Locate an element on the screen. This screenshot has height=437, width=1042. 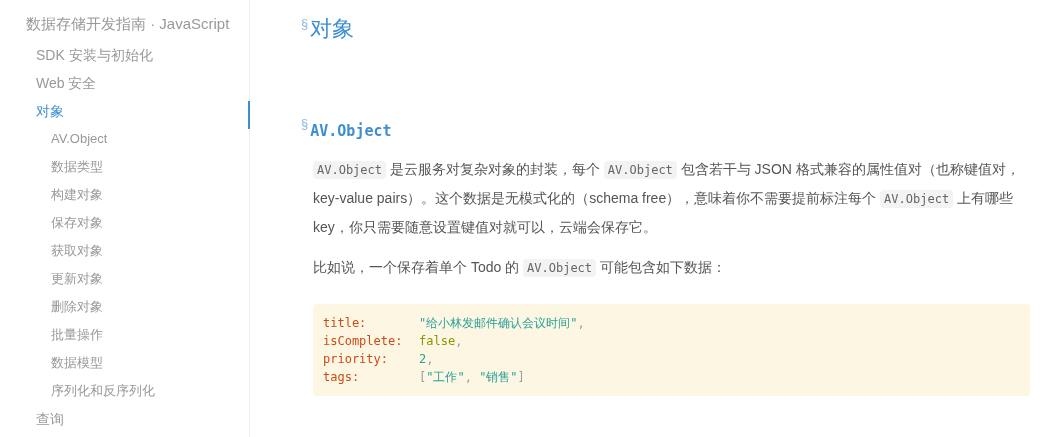
sidebar-item: 批量操作 is located at coordinates (124, 335).